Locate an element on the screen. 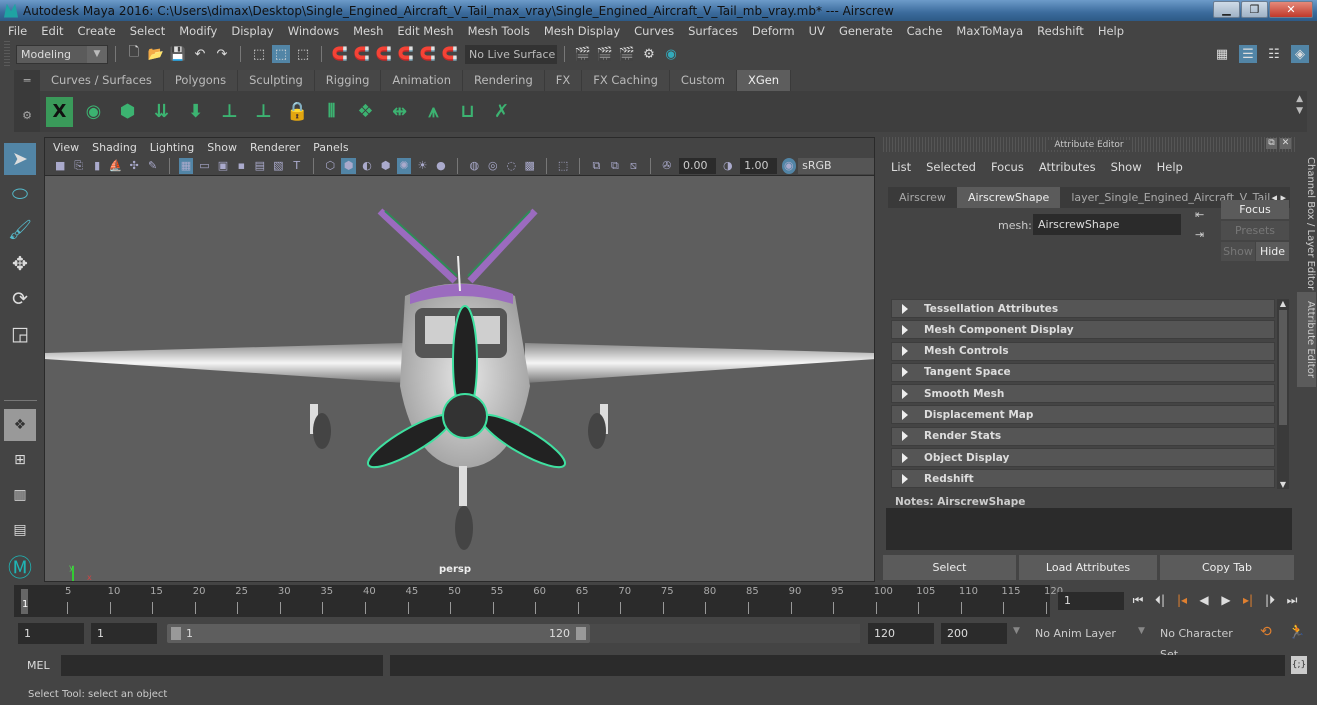  two-d-pan-zoom-icon: ✣ is located at coordinates (134, 166).